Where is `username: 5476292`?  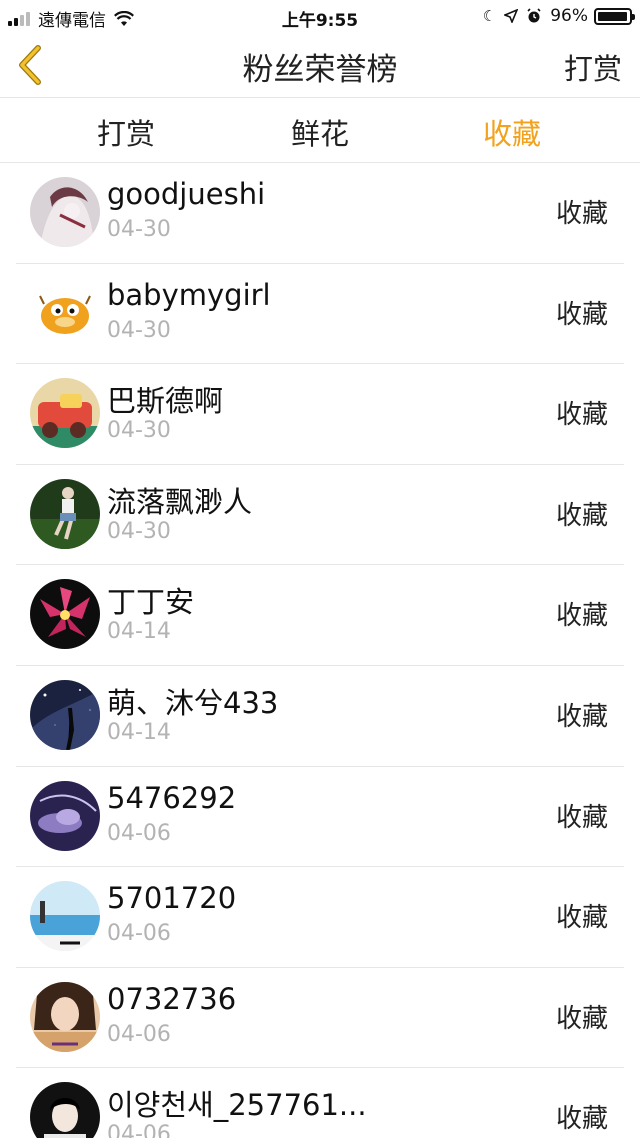
username: 5476292 is located at coordinates (172, 797).